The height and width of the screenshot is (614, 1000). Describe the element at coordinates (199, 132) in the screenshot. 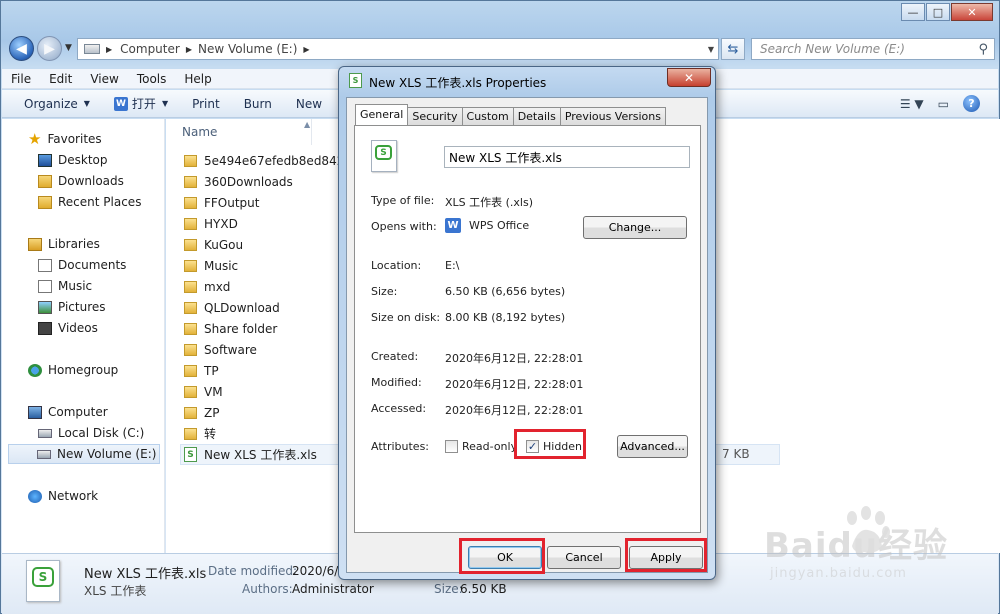

I see `column-header-name: Name` at that location.